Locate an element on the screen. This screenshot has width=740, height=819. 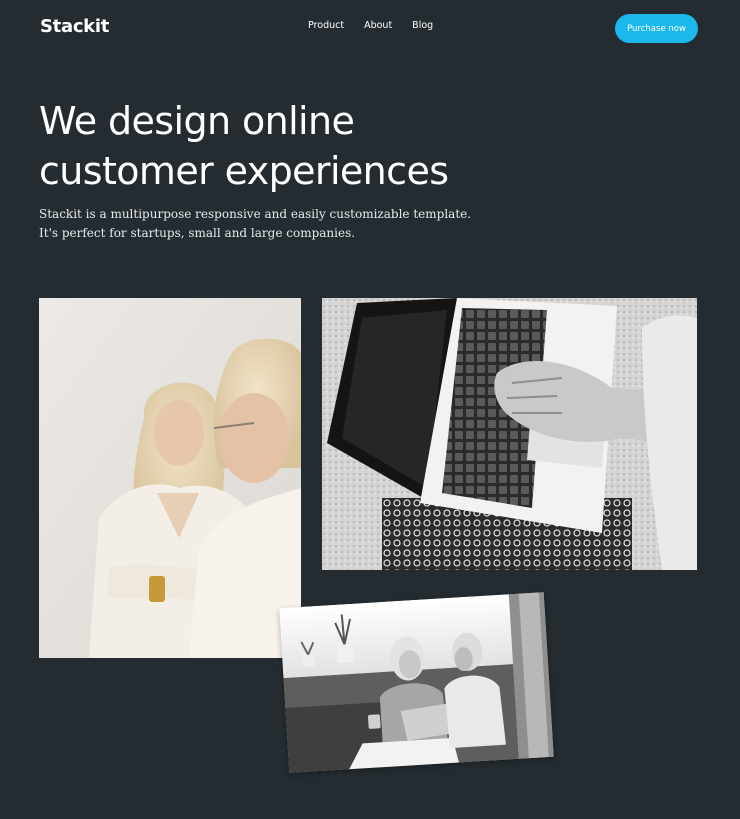
main-menu: Product About Blog is located at coordinates (370, 25).